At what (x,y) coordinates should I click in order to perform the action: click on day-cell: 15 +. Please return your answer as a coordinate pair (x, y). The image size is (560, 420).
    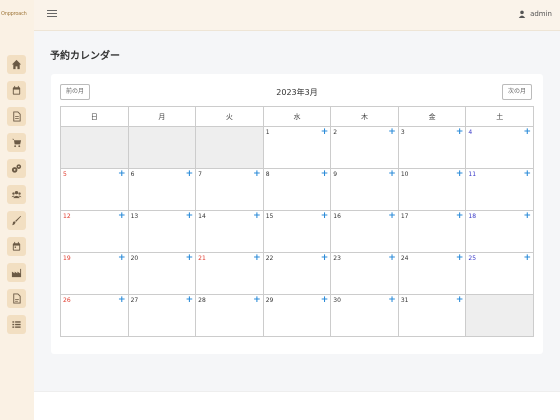
    Looking at the image, I should click on (297, 231).